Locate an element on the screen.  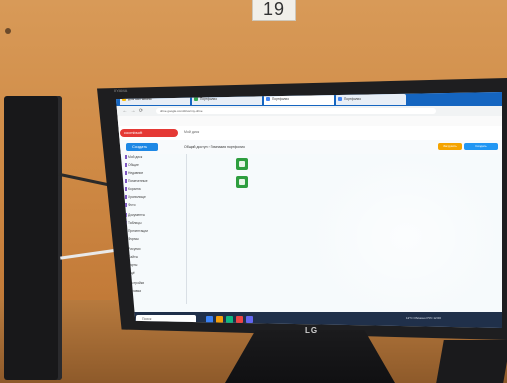
reload-button: ⟳ is located at coordinates (141, 111).